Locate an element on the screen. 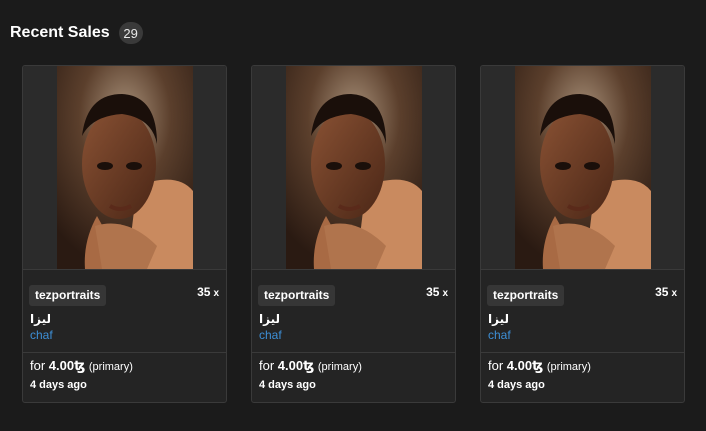  sales-count-badge: 29 is located at coordinates (130, 33).